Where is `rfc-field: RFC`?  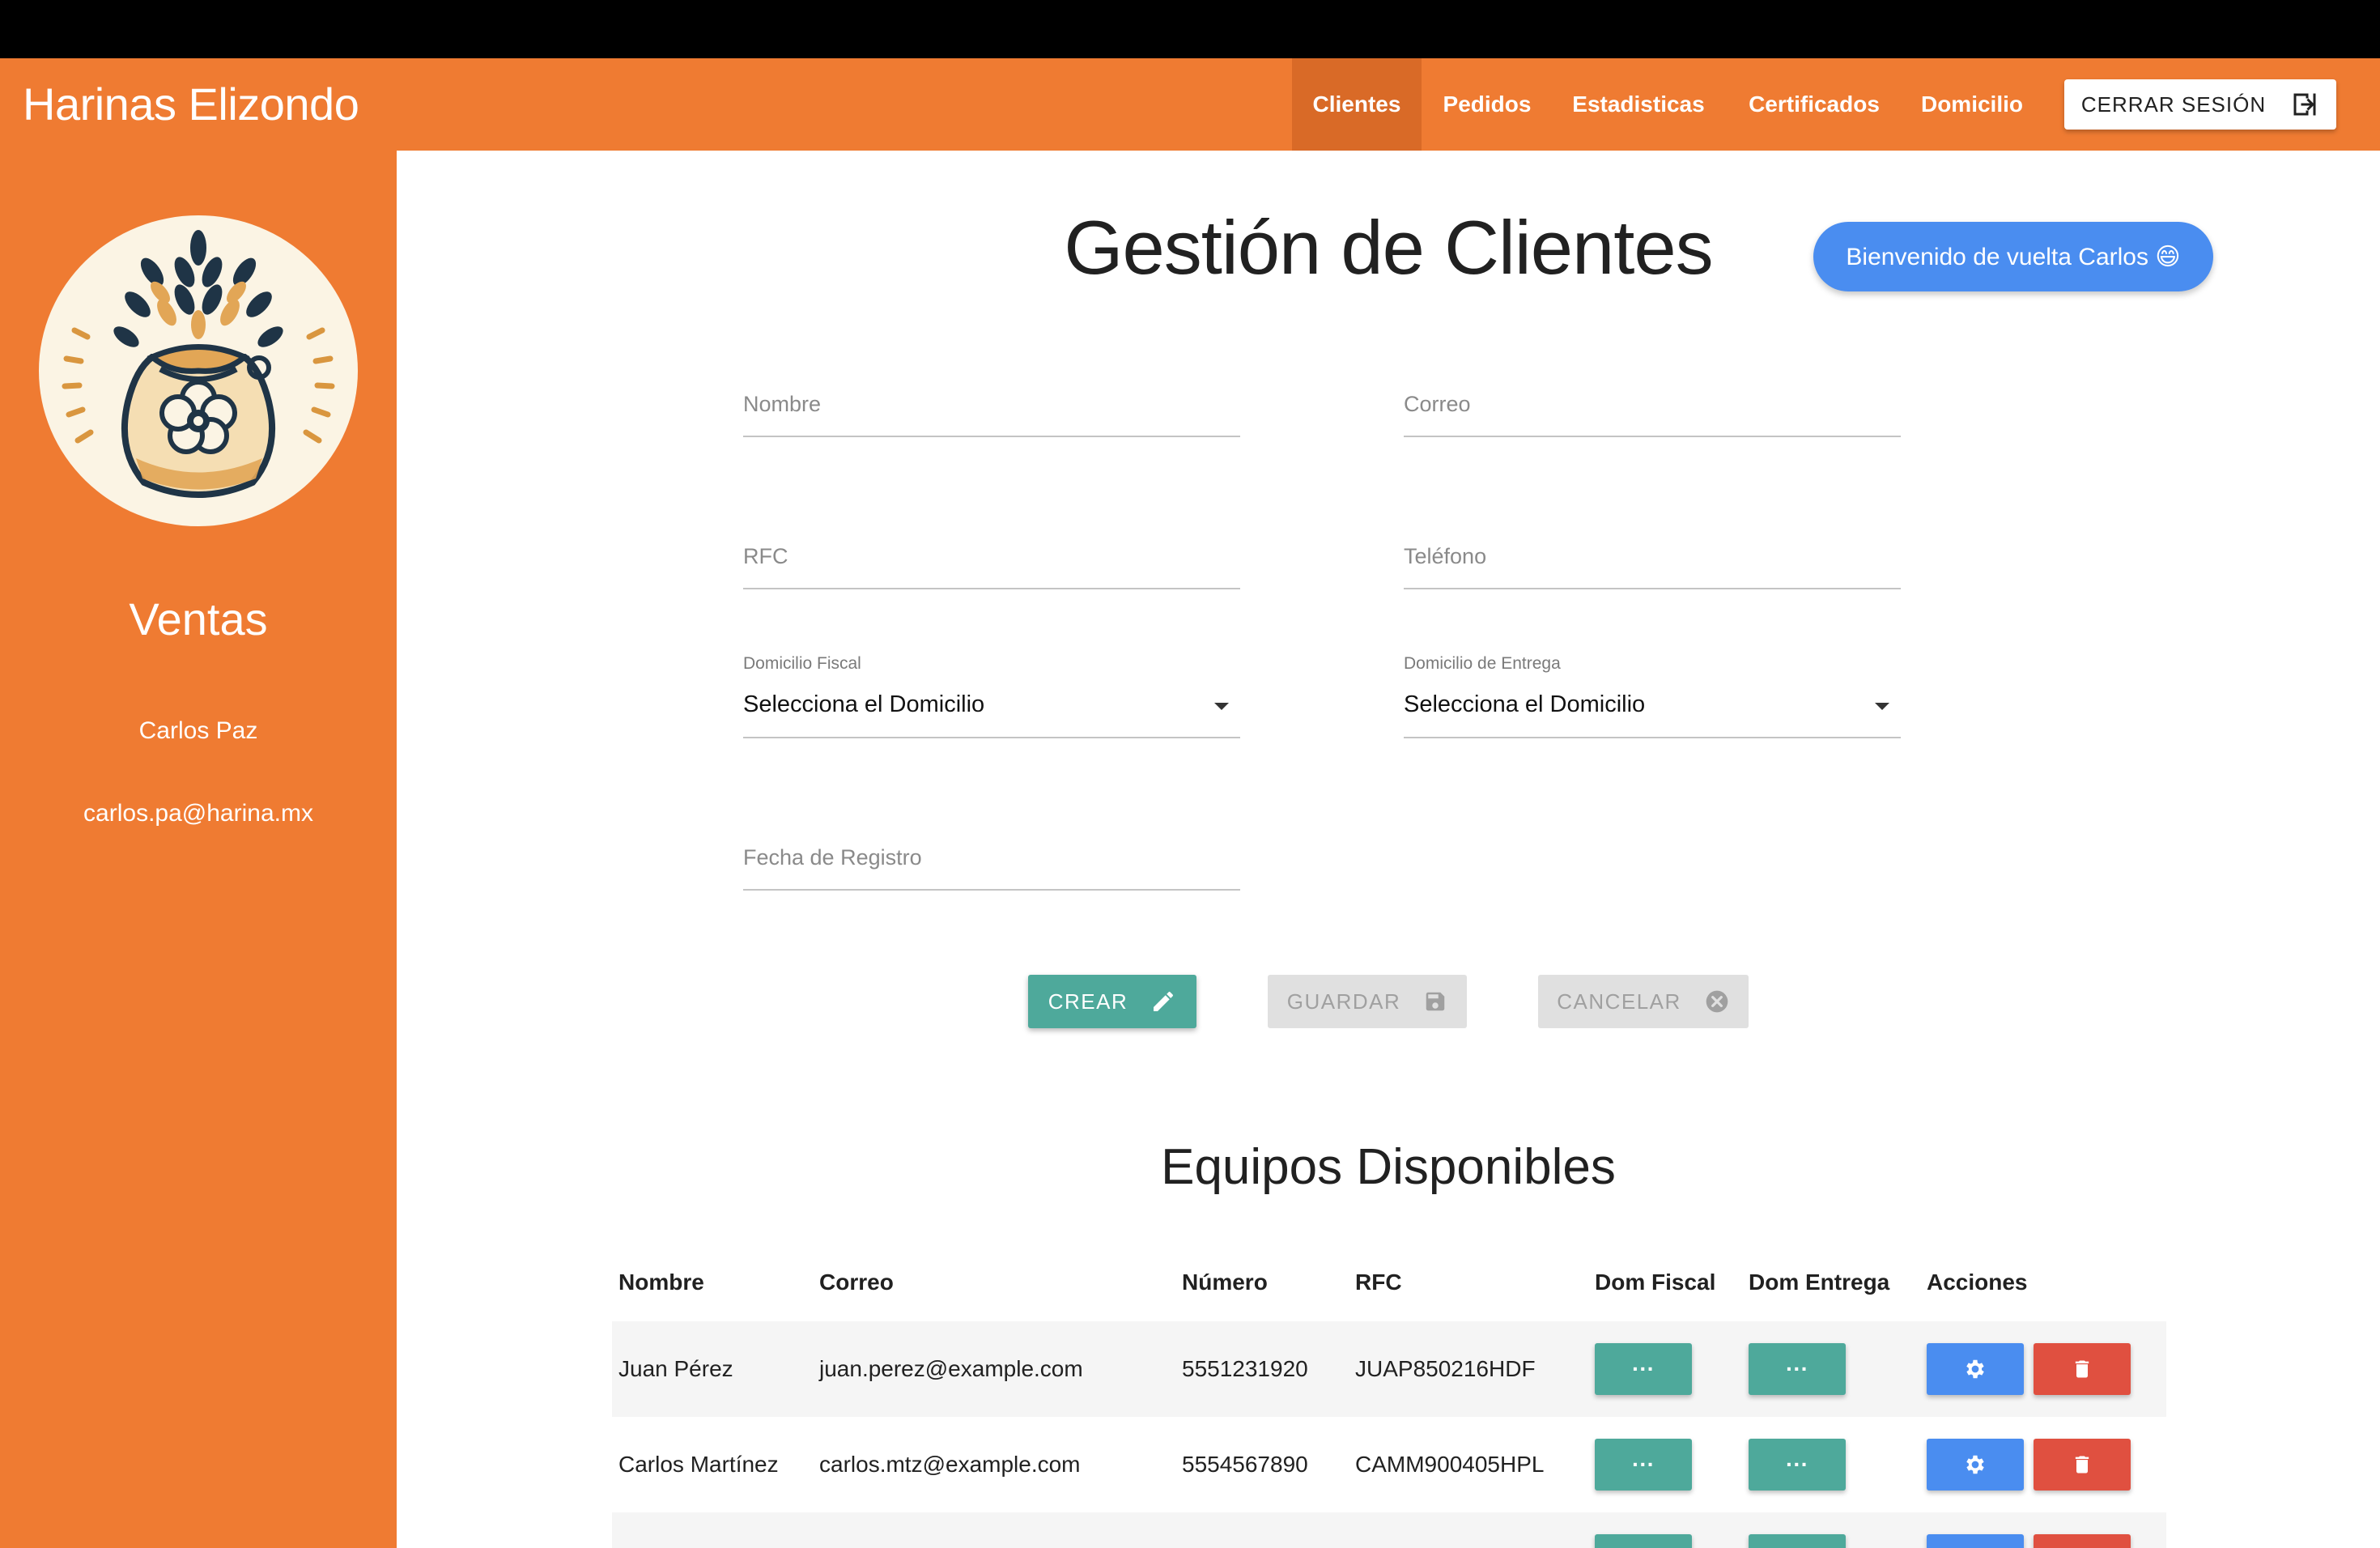 rfc-field: RFC is located at coordinates (991, 563).